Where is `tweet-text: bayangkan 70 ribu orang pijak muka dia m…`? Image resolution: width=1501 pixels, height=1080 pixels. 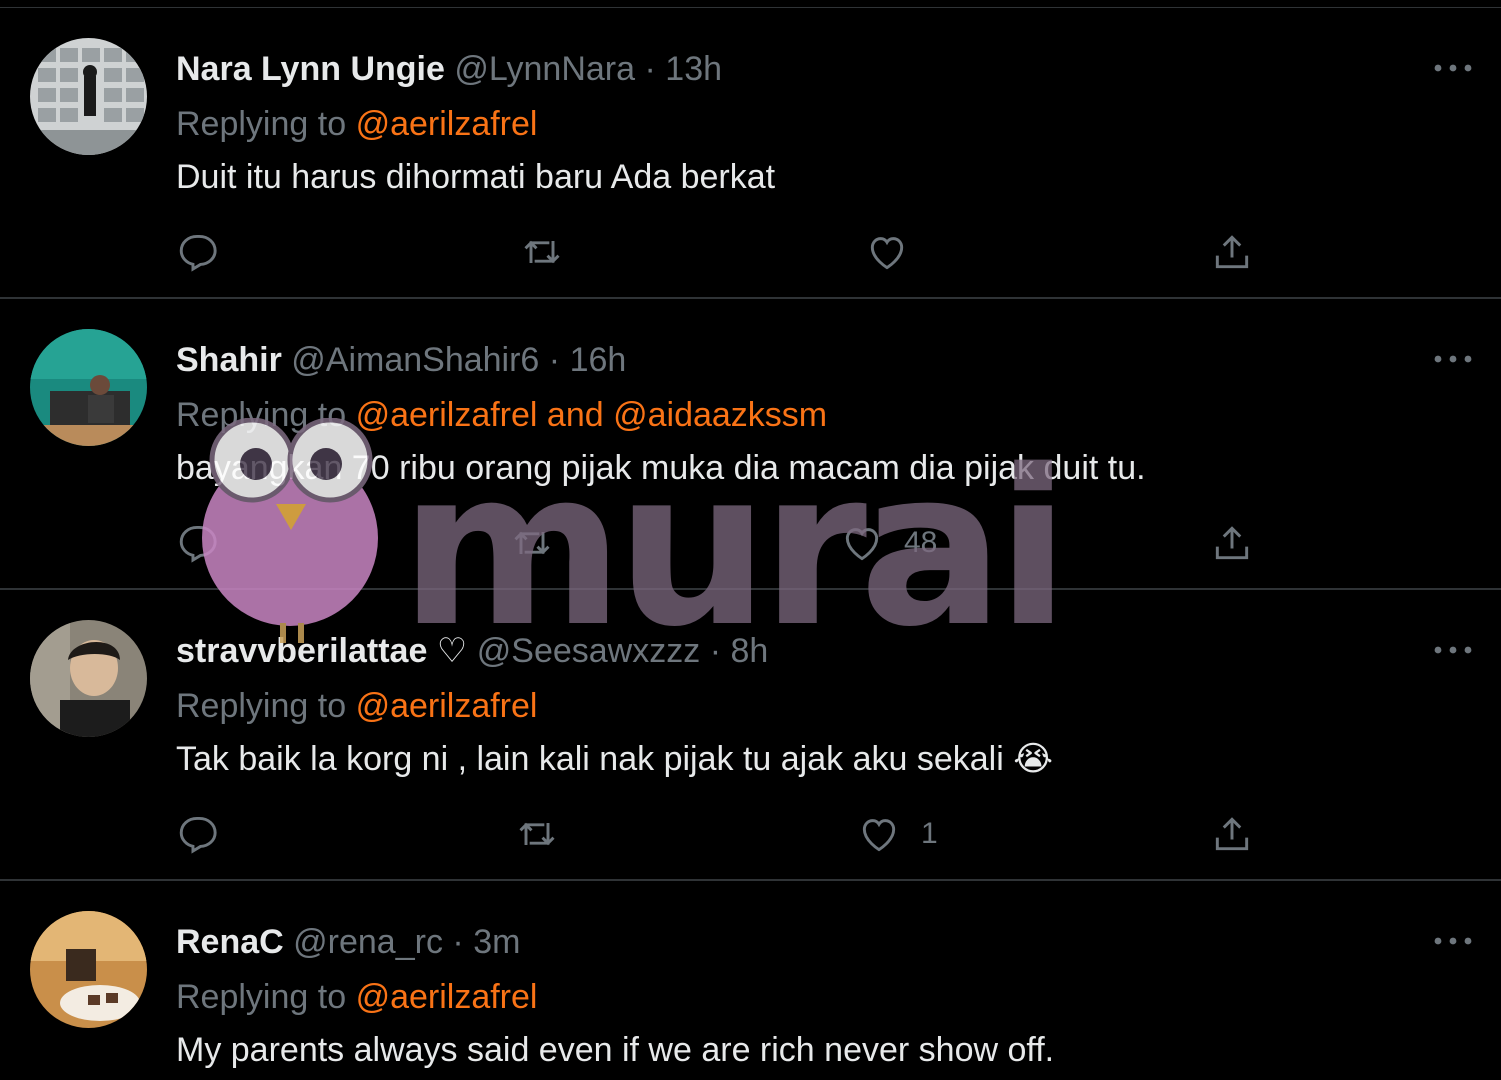 tweet-text: bayangkan 70 ribu orang pijak muka dia m… is located at coordinates (661, 468).